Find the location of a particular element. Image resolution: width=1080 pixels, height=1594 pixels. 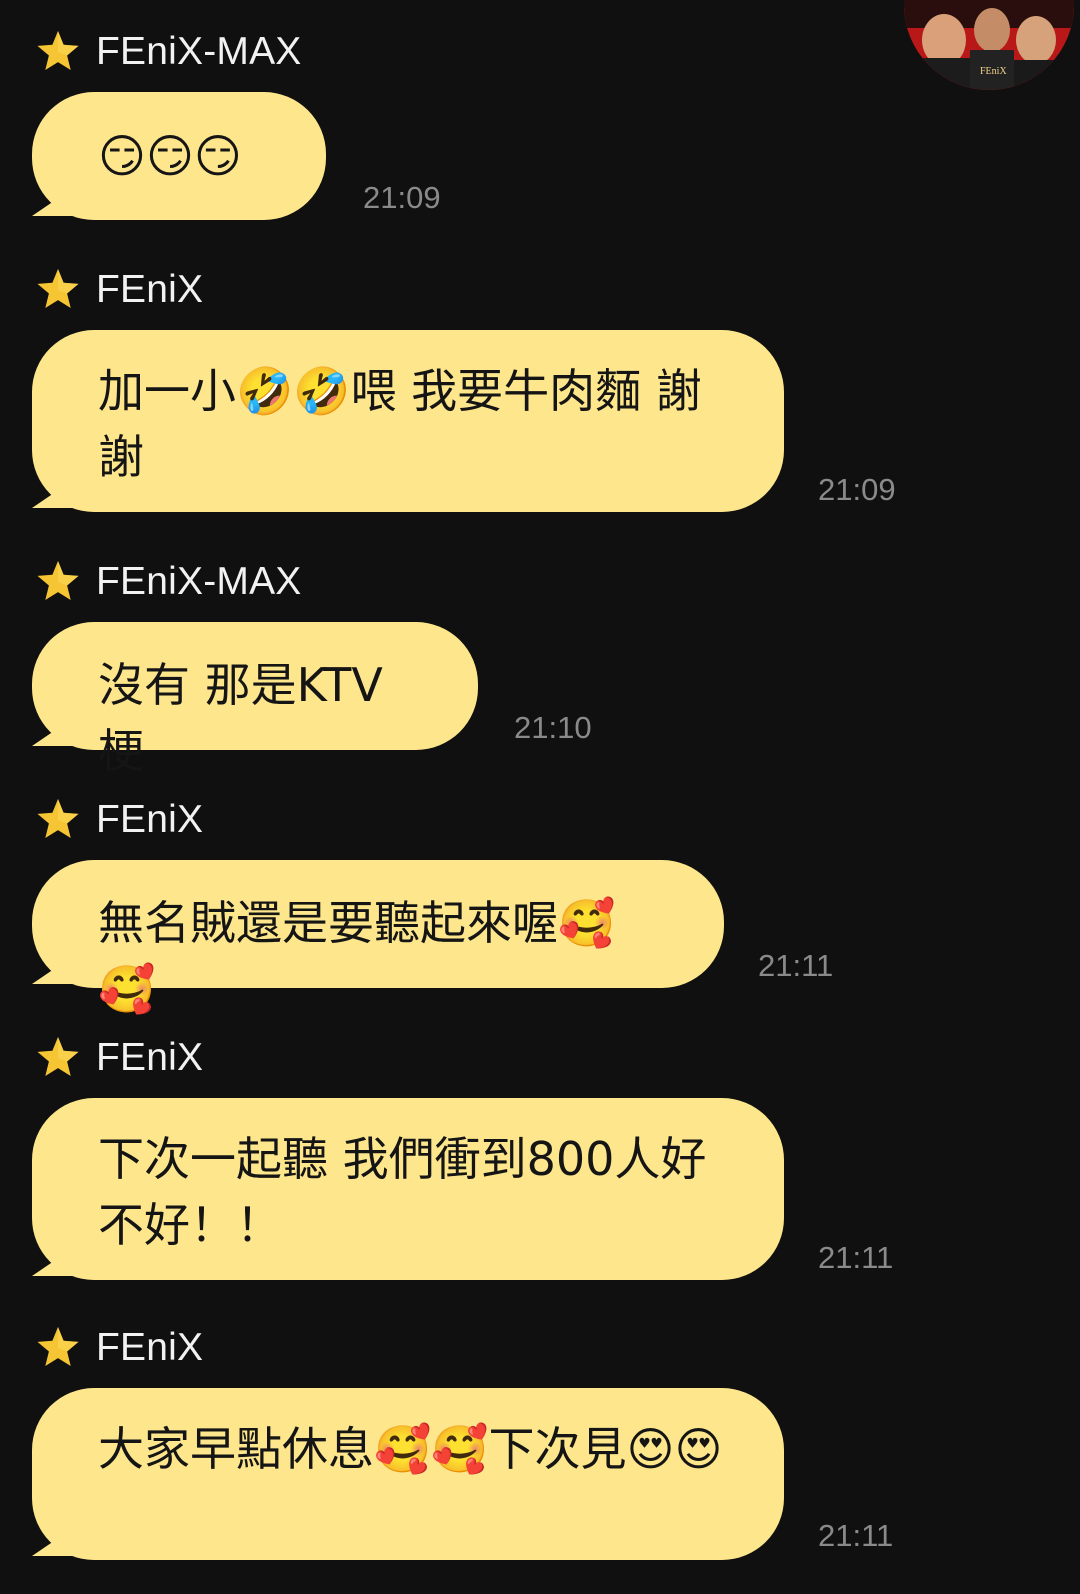

message-bubble: 加一小🤣🤣喂 我要牛肉麵 謝謝 is located at coordinates (408, 421).